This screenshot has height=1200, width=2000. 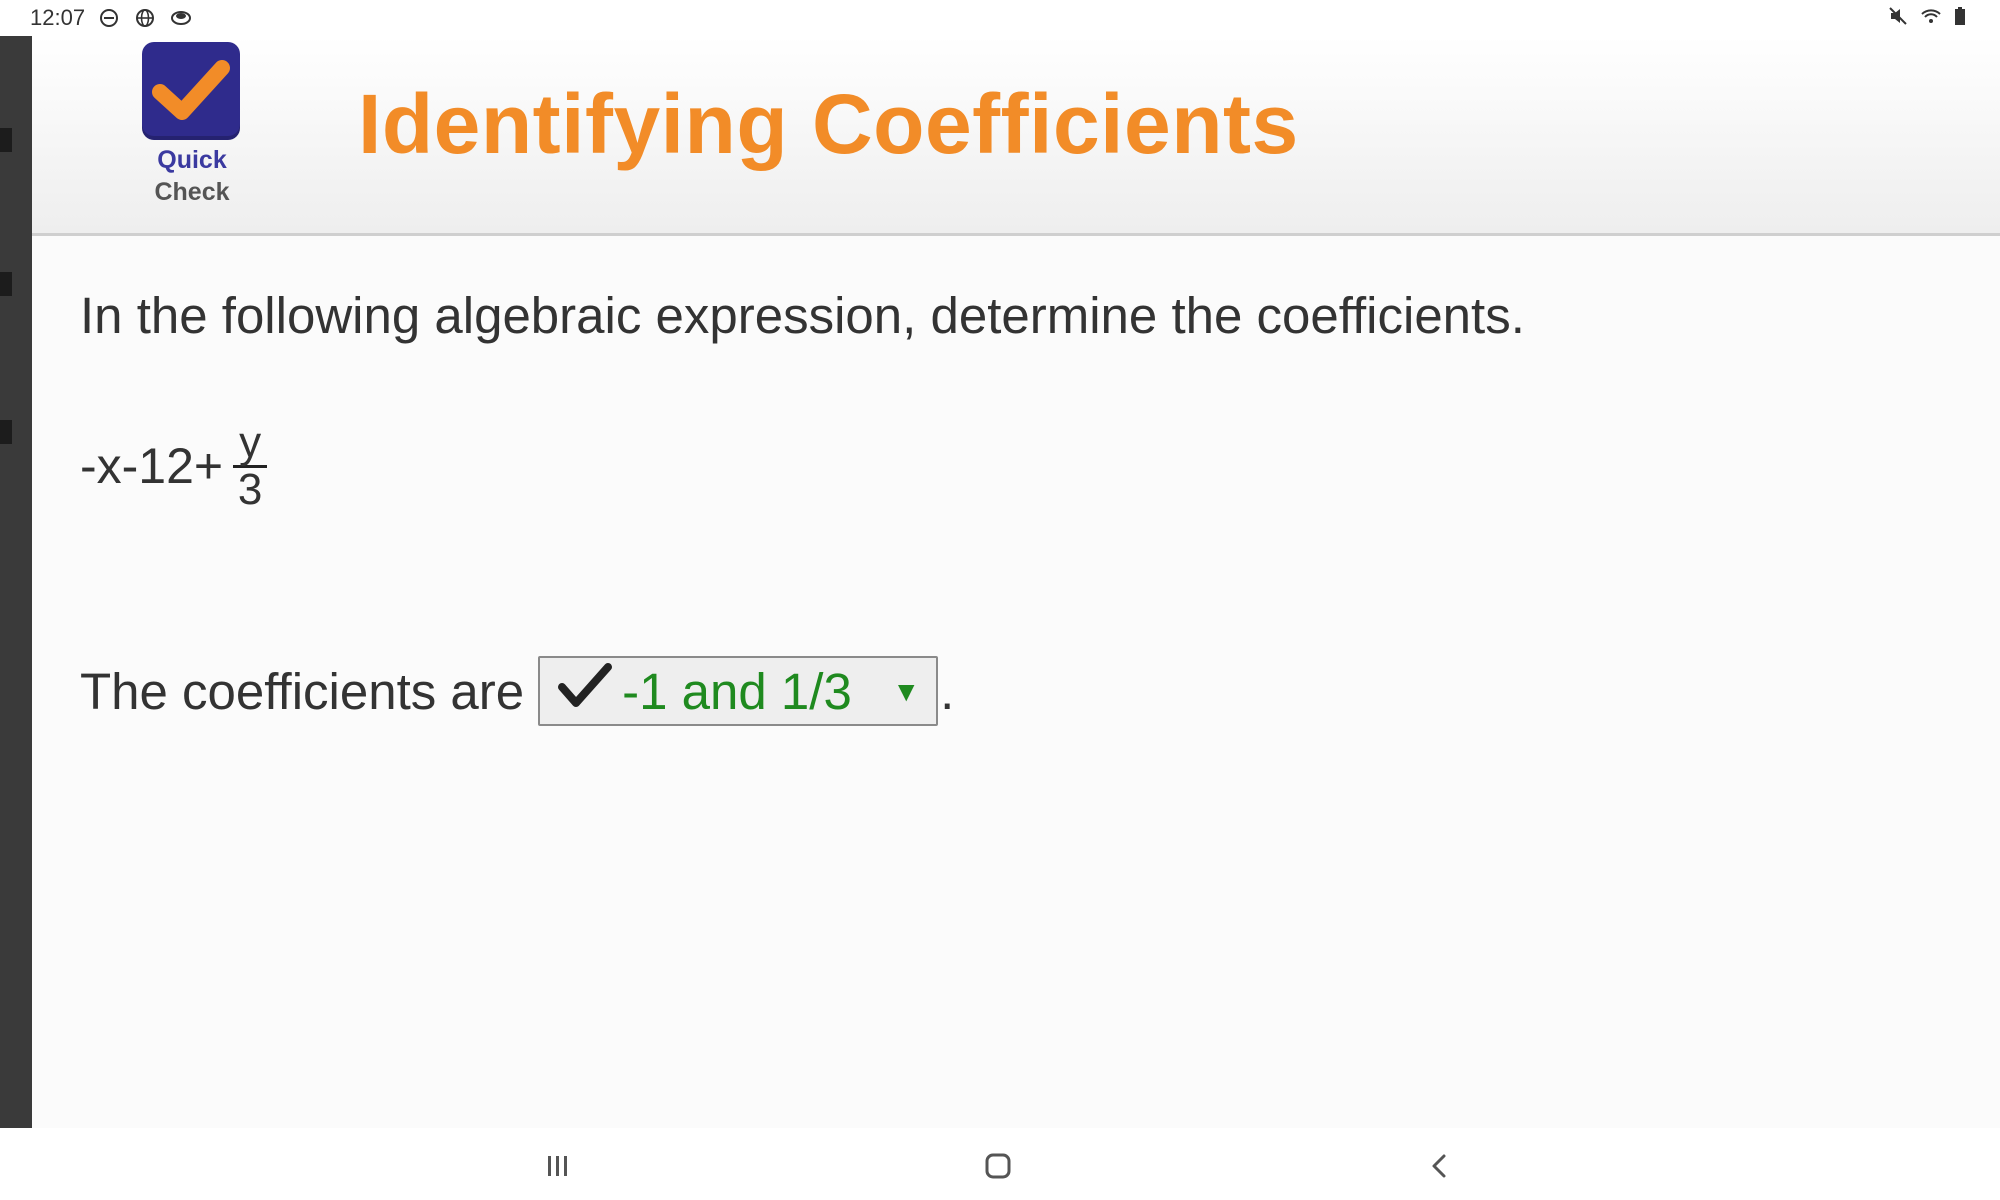 I want to click on cloud-icon, so click(x=181, y=18).